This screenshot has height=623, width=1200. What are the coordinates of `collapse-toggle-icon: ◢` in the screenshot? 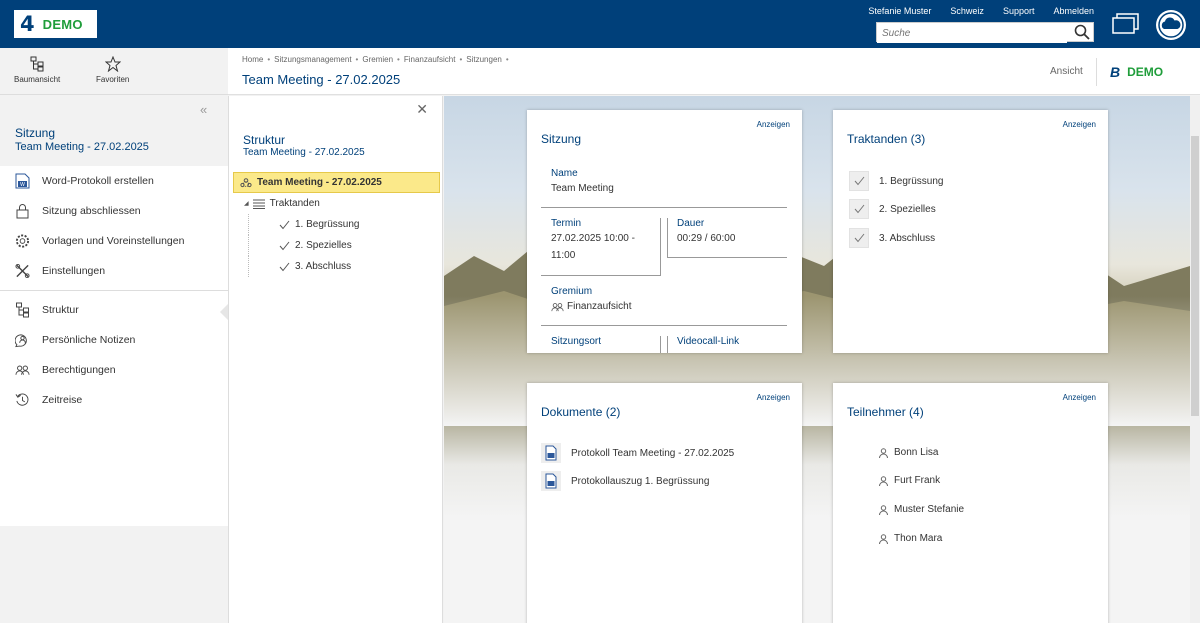 It's located at (246, 203).